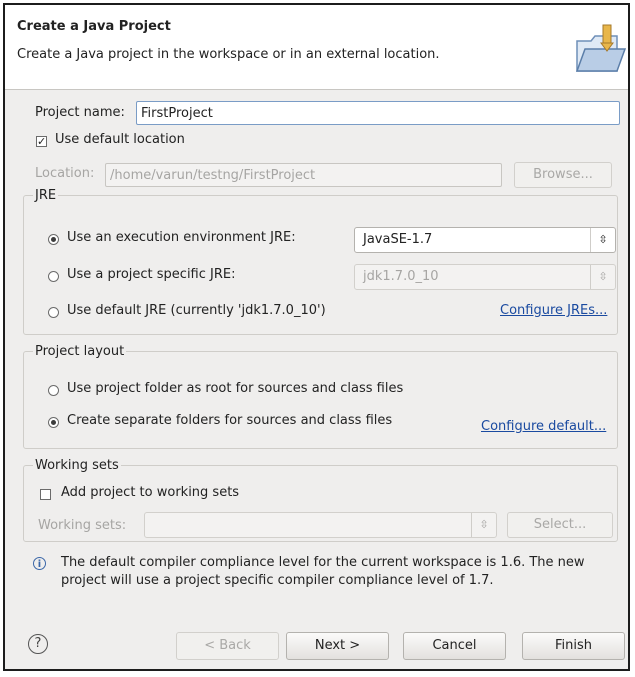 Image resolution: width=635 pixels, height=677 pixels. Describe the element at coordinates (181, 237) in the screenshot. I see `jre-execution-environment-label: Use an execution environment JRE:` at that location.